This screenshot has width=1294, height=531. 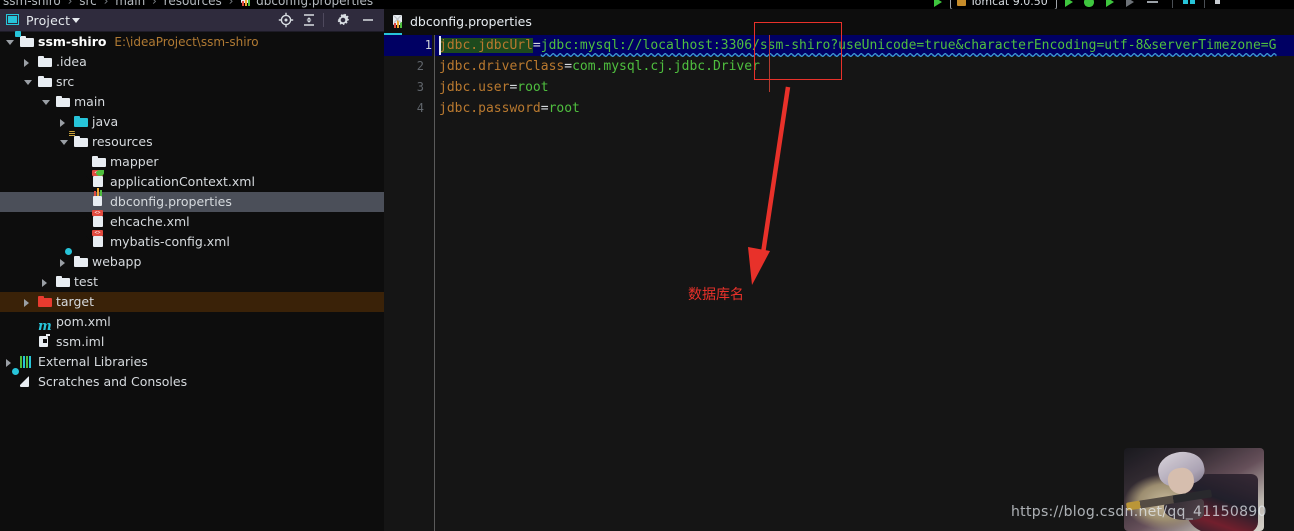 What do you see at coordinates (22, 377) in the screenshot?
I see `scratches-icon` at bounding box center [22, 377].